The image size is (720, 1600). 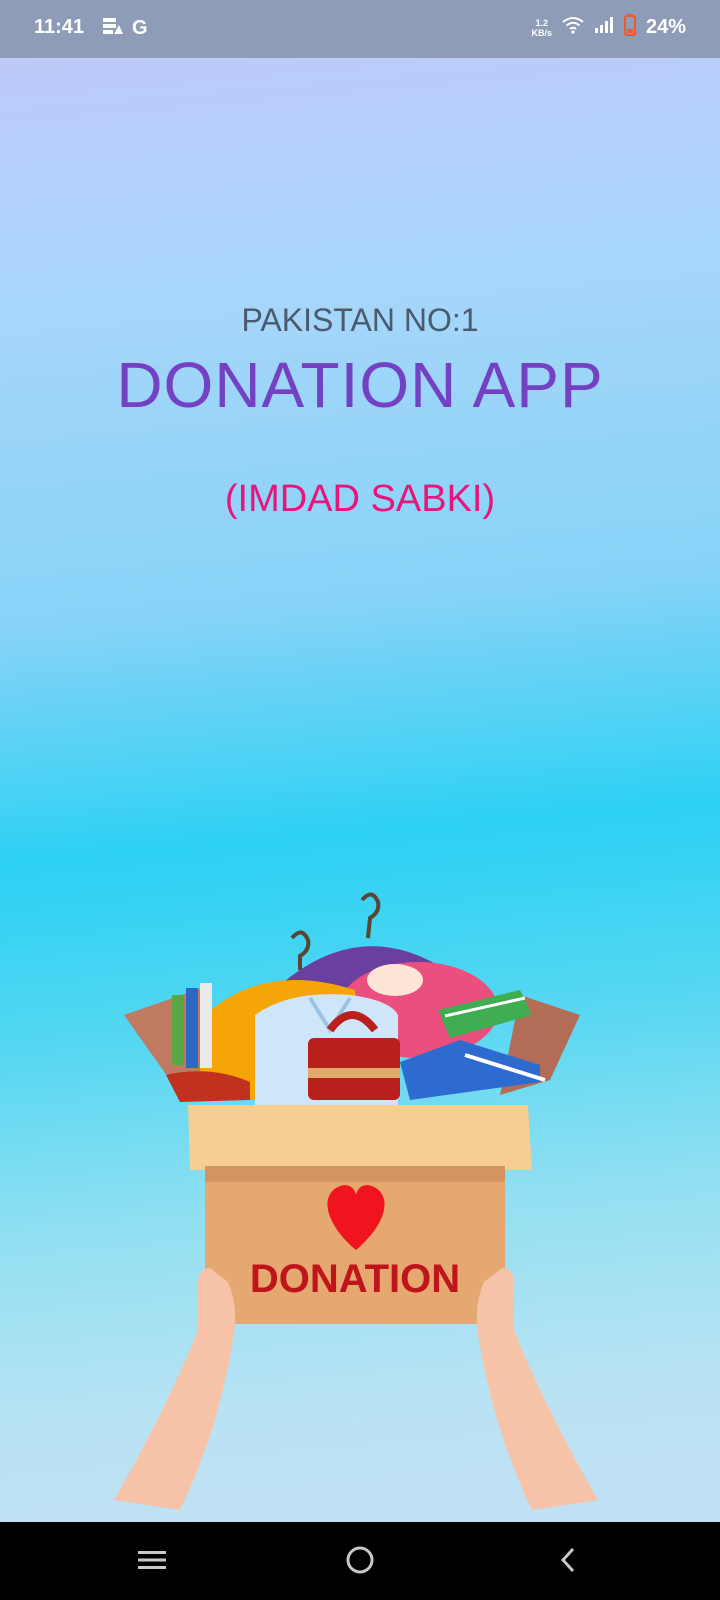 I want to click on navigation-bar, so click(x=360, y=1561).